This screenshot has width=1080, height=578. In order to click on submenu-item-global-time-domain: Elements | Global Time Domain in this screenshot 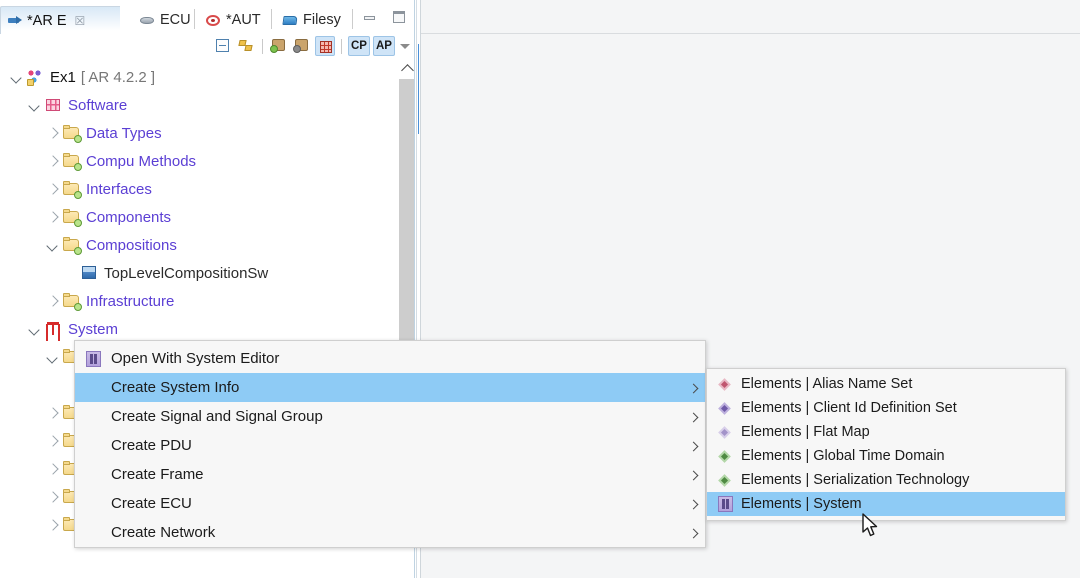, I will do `click(886, 456)`.